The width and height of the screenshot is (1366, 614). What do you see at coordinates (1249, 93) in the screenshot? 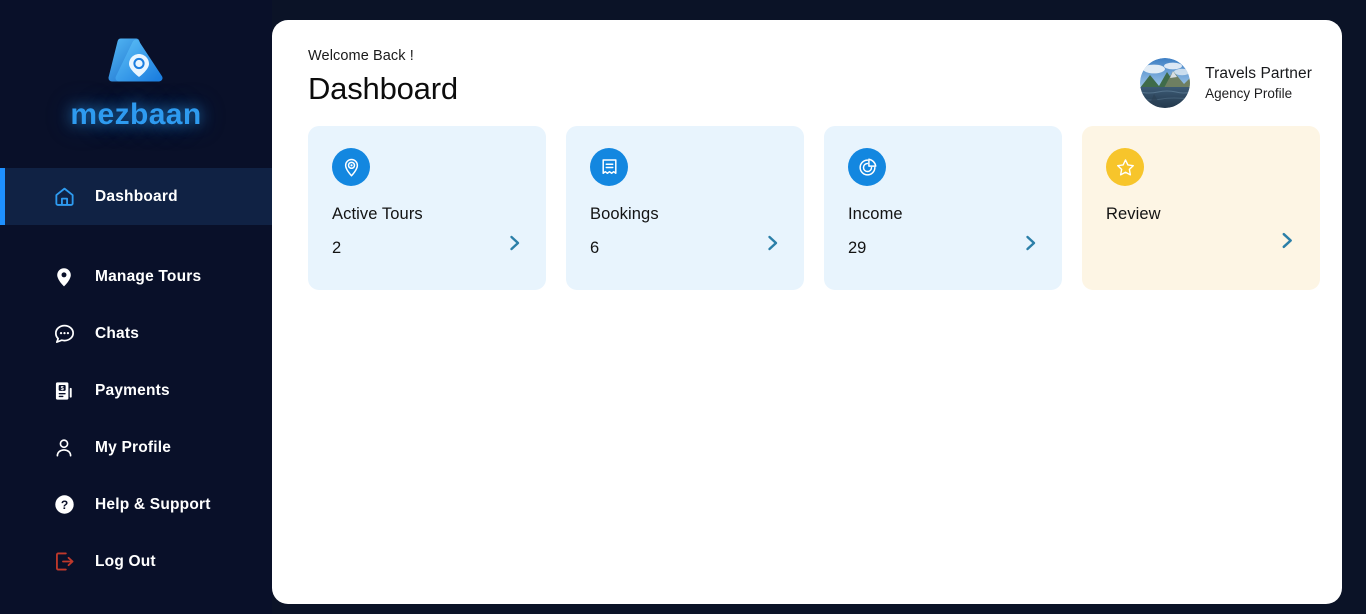
I see `profile-role: Agency Profile` at bounding box center [1249, 93].